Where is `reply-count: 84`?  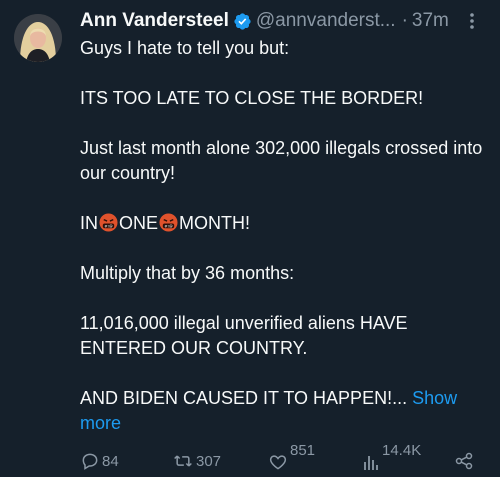
reply-count: 84 is located at coordinates (110, 461).